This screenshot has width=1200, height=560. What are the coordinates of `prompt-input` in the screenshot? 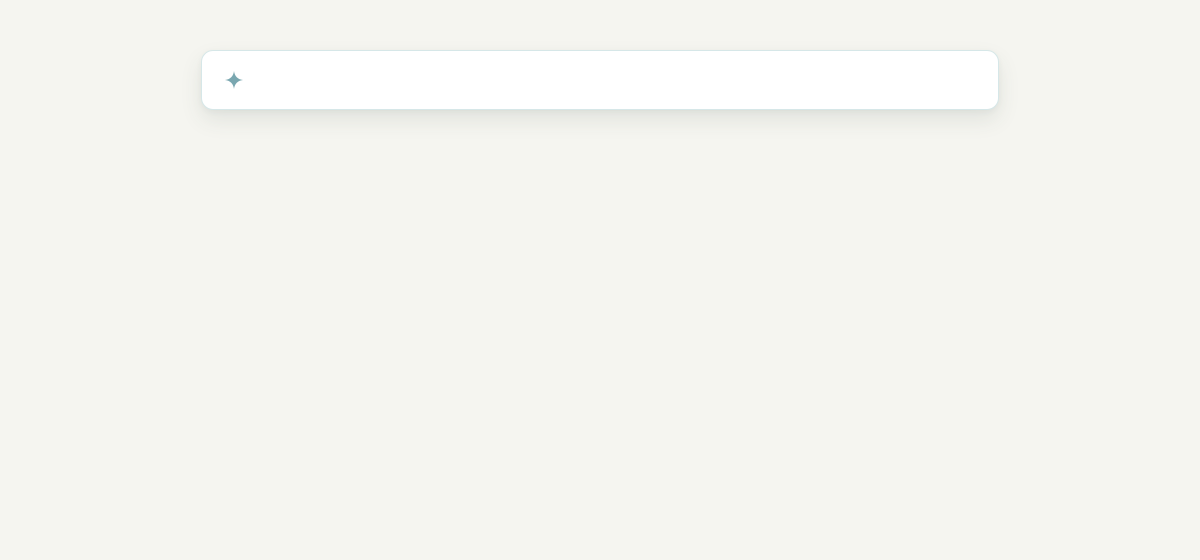 It's located at (621, 80).